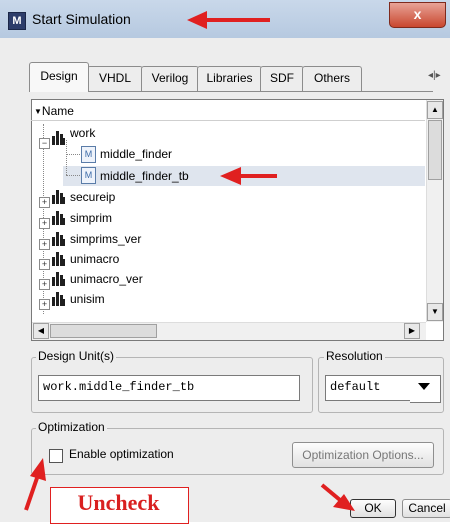 The width and height of the screenshot is (450, 524). Describe the element at coordinates (35, 484) in the screenshot. I see `checkbox-arrow-icon` at that location.